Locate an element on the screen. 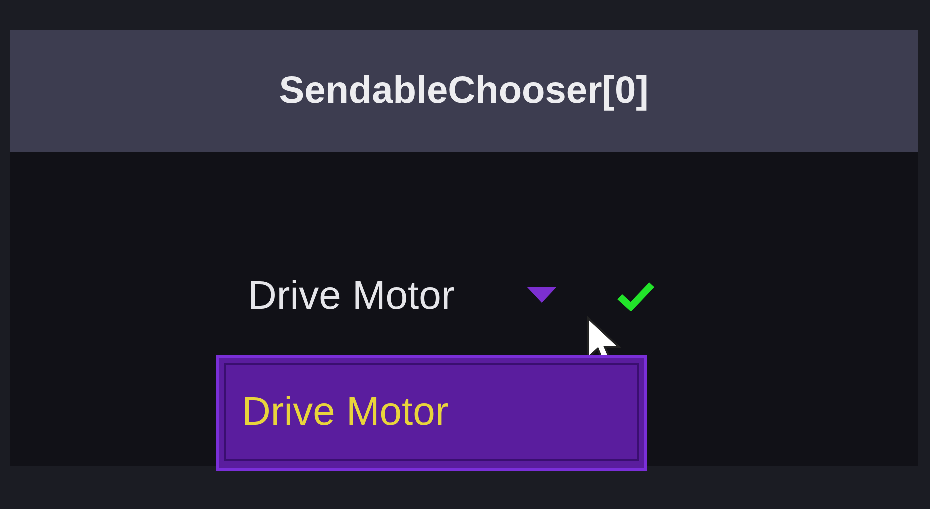 Image resolution: width=930 pixels, height=509 pixels. dropdown-arrow-icon is located at coordinates (541, 296).